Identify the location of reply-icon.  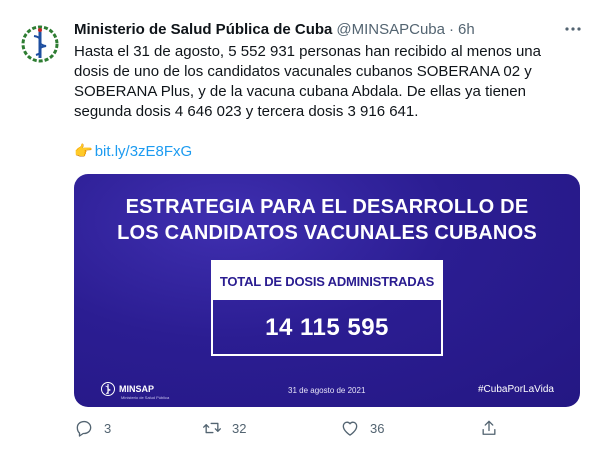
(84, 428).